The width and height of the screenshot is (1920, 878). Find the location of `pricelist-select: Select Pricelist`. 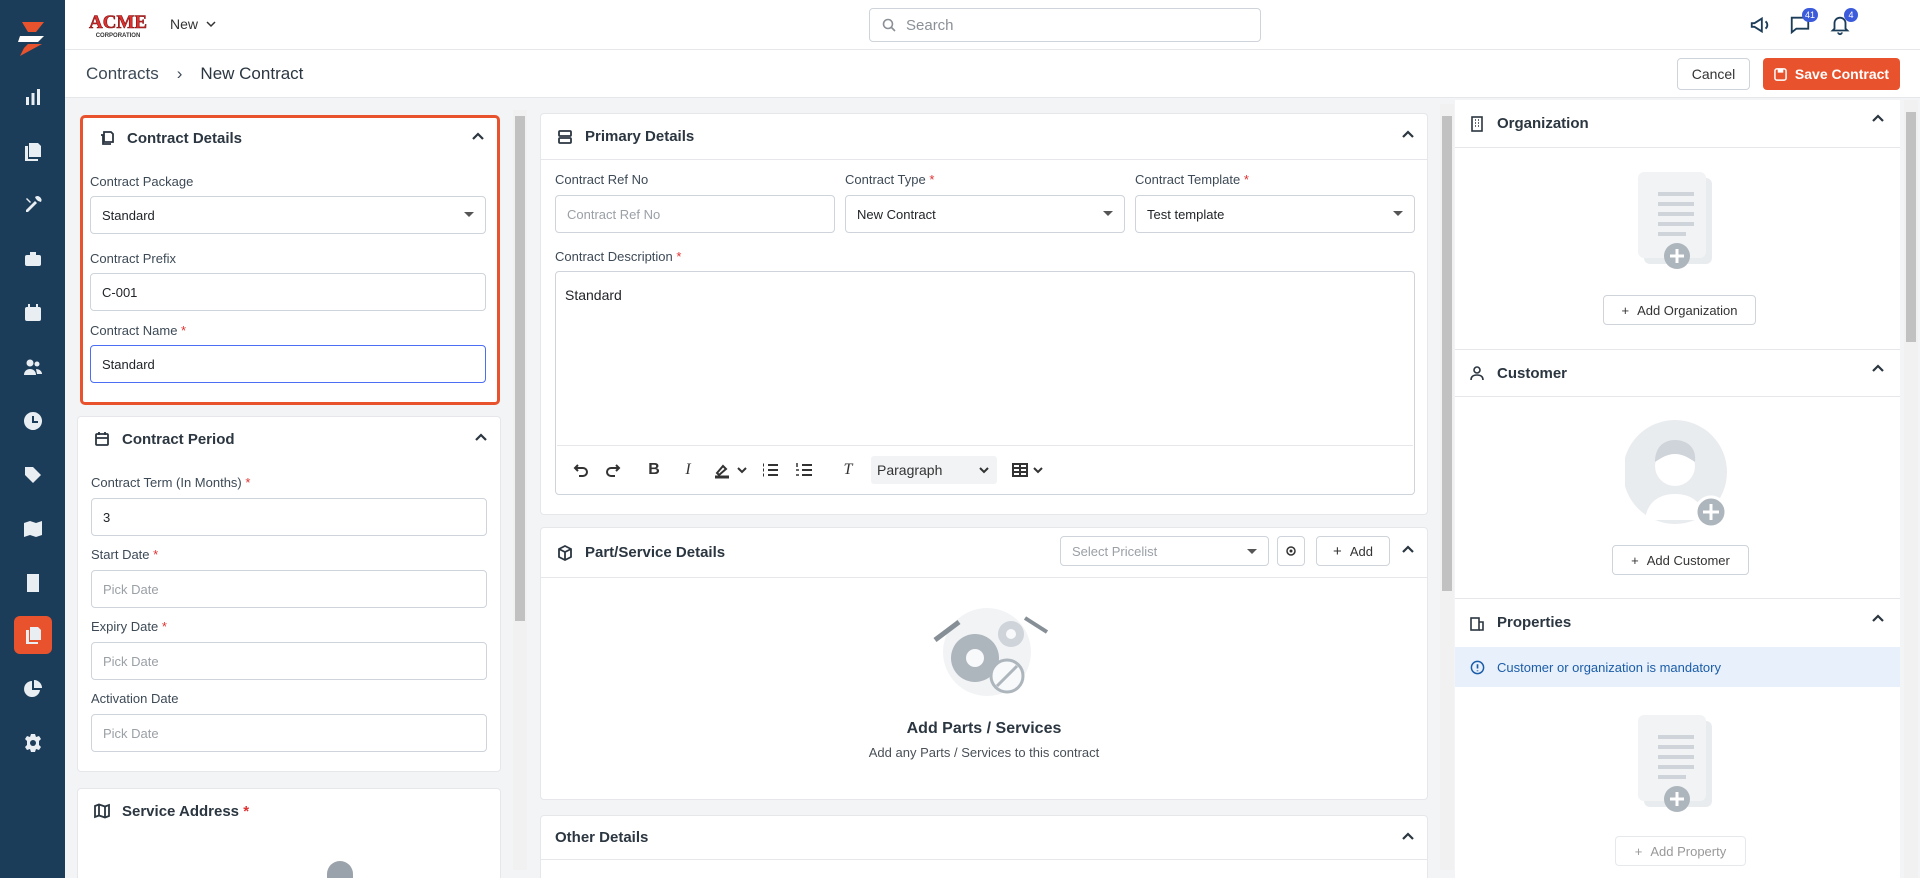

pricelist-select: Select Pricelist is located at coordinates (1164, 551).